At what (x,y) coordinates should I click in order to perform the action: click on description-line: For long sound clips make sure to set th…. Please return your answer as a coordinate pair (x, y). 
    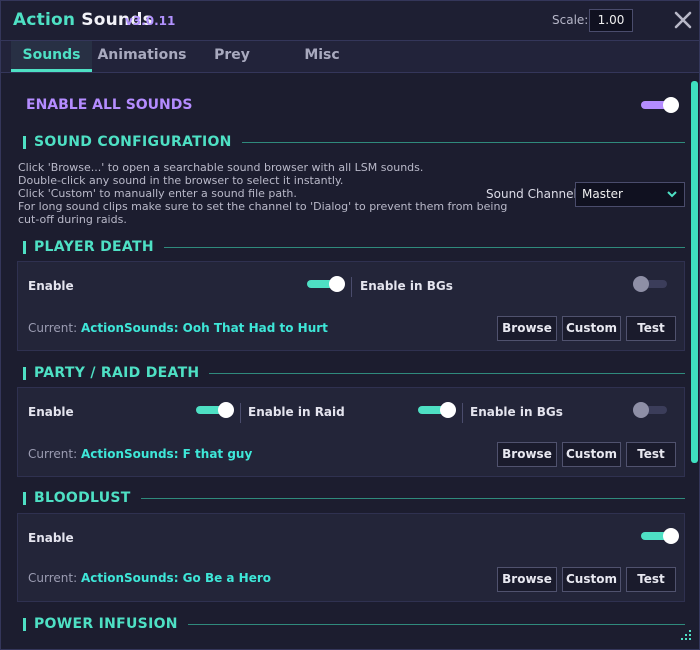
    Looking at the image, I should click on (263, 206).